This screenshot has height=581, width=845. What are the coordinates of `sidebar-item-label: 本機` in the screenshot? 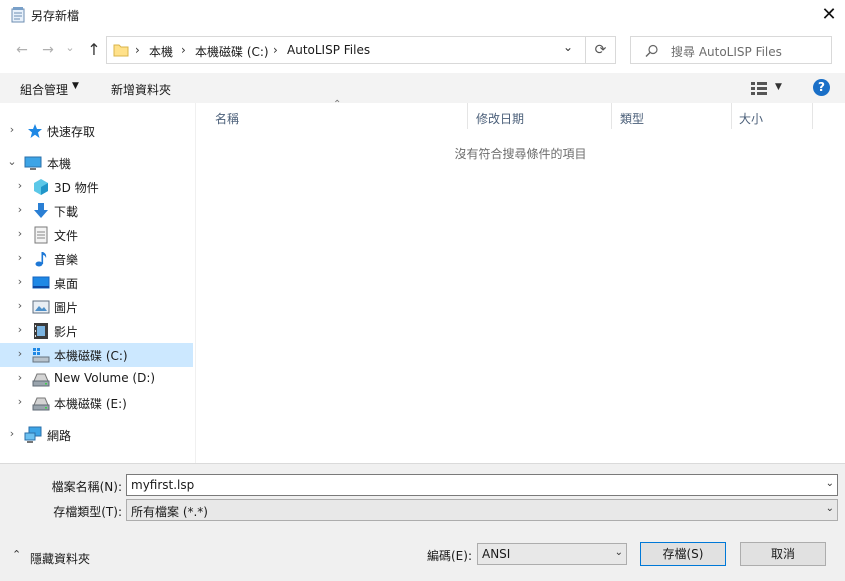 It's located at (59, 164).